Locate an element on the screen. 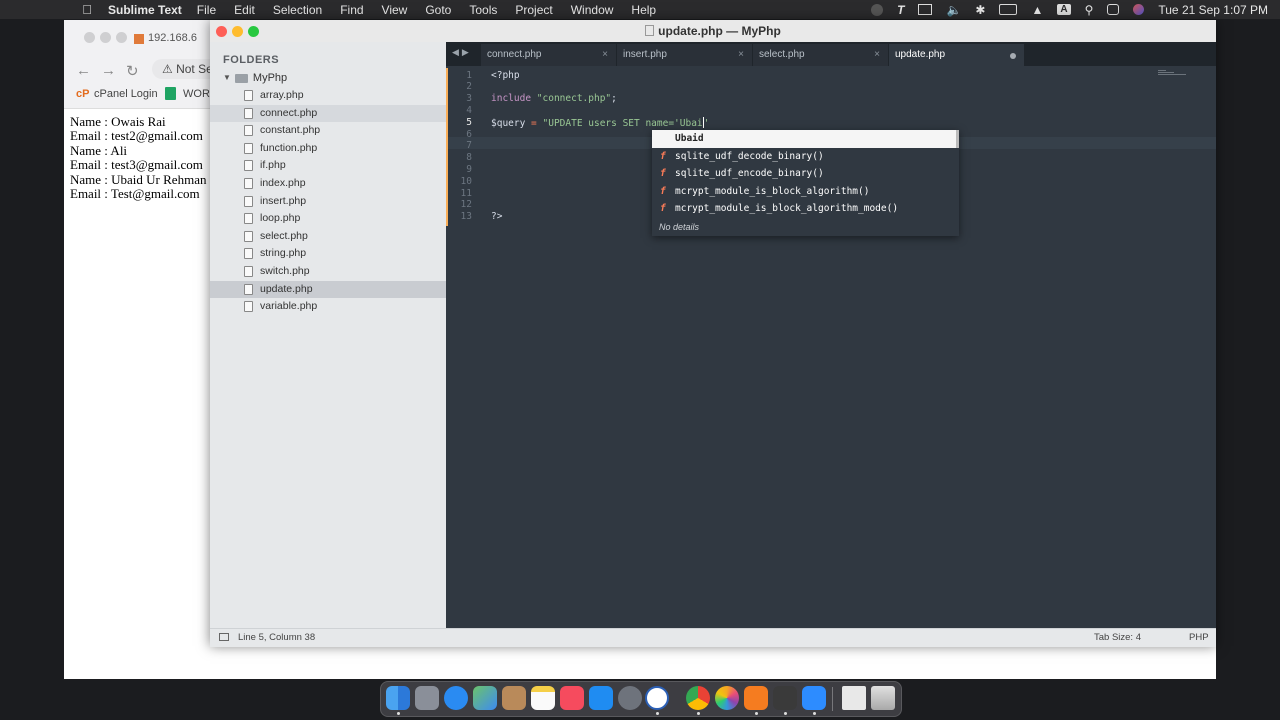 This screenshot has width=1280, height=720. sidebar-file-string: string.php is located at coordinates (328, 253).